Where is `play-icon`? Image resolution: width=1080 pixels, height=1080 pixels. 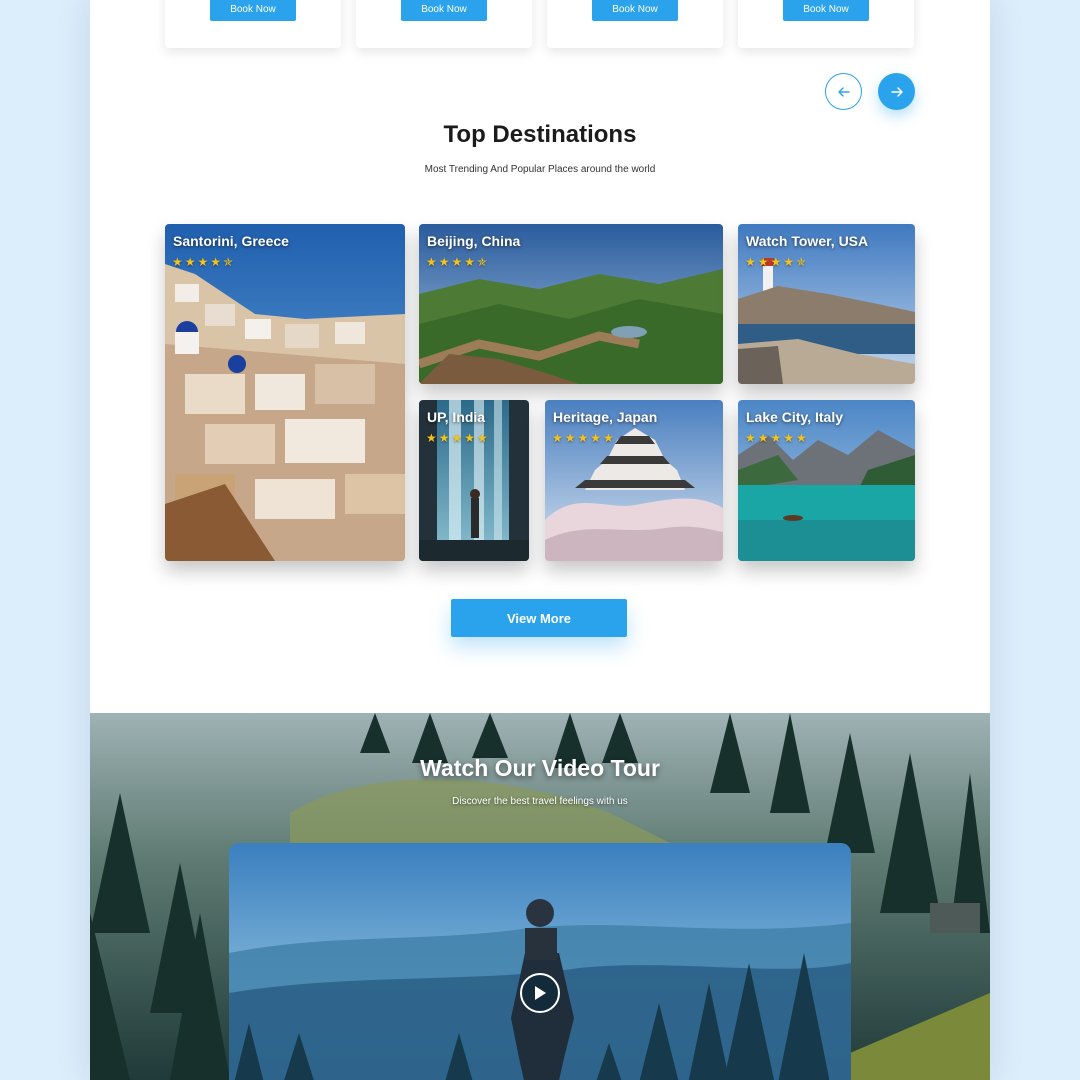 play-icon is located at coordinates (540, 993).